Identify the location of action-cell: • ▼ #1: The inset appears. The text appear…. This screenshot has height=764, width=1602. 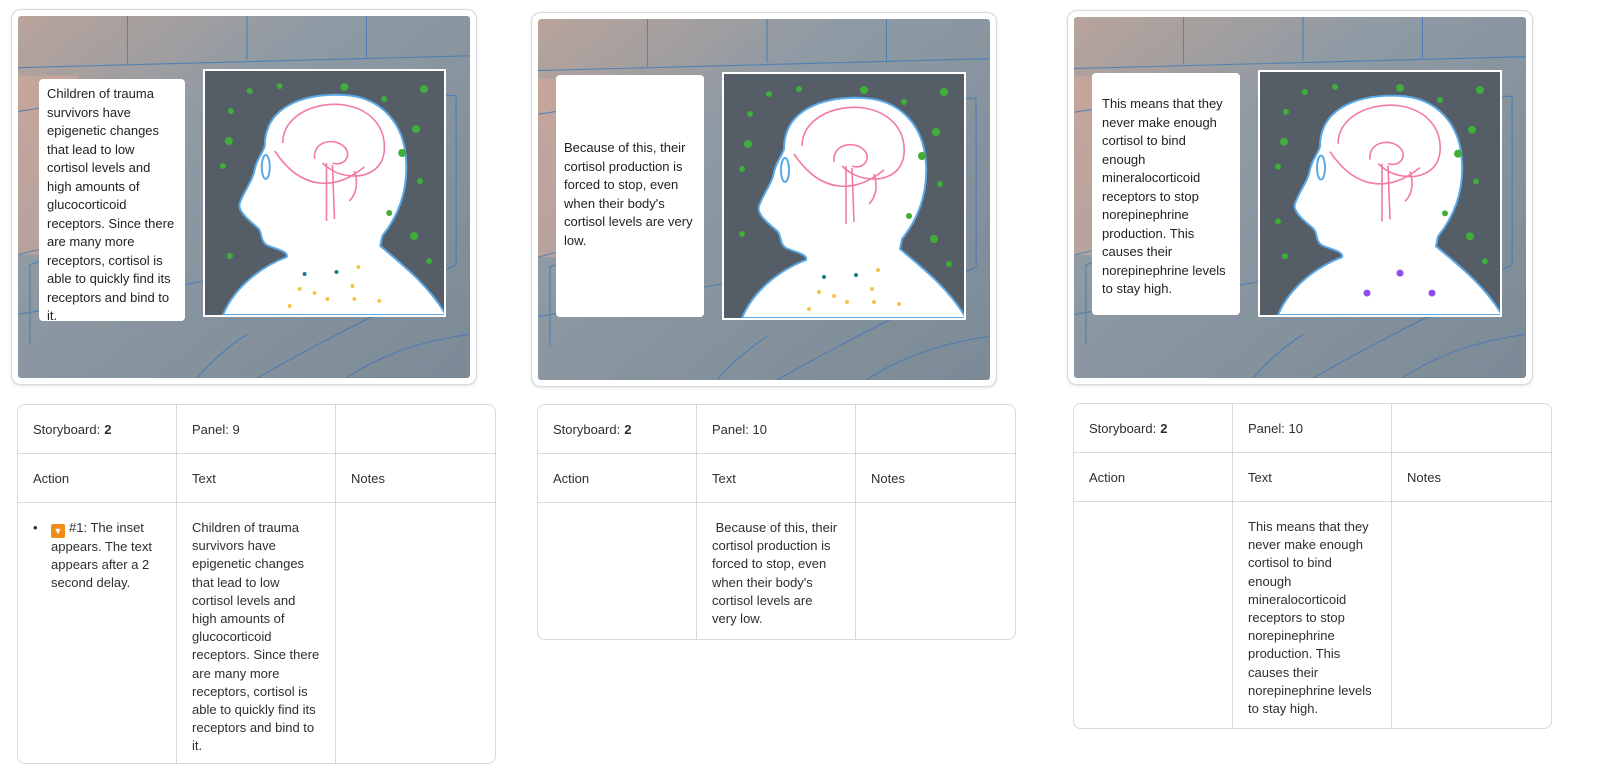
(98, 633).